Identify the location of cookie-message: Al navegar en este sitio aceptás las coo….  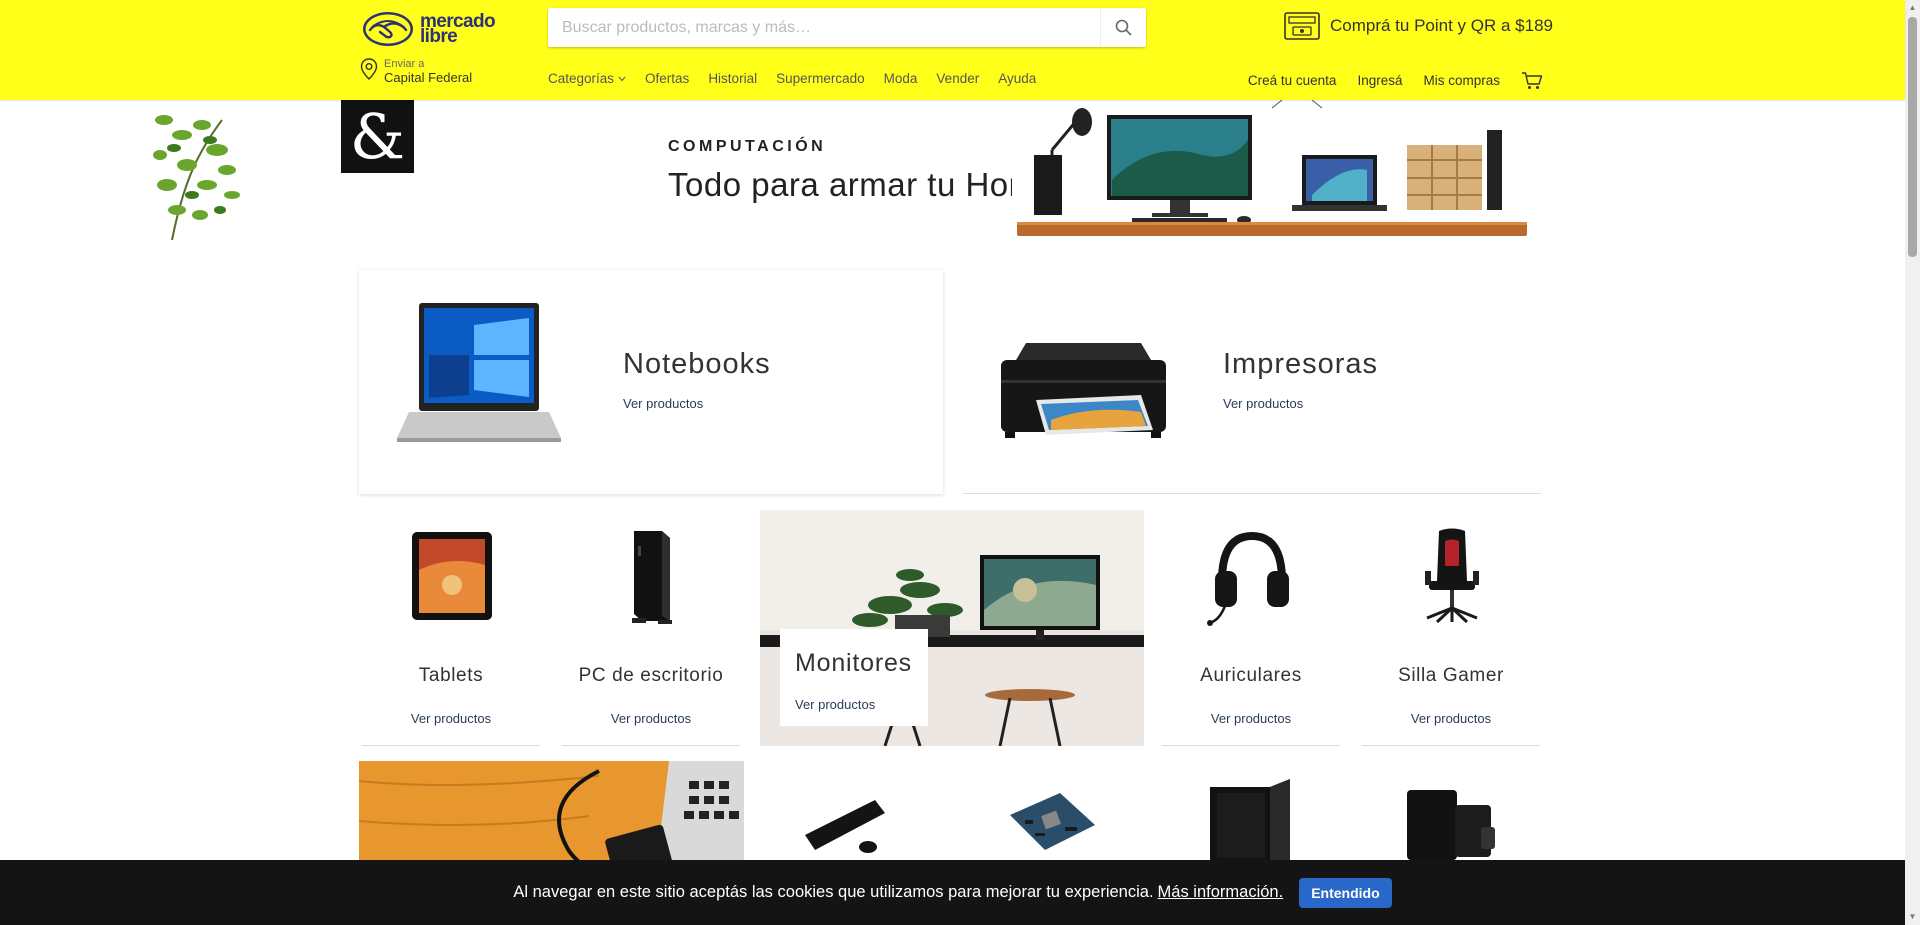
(833, 892).